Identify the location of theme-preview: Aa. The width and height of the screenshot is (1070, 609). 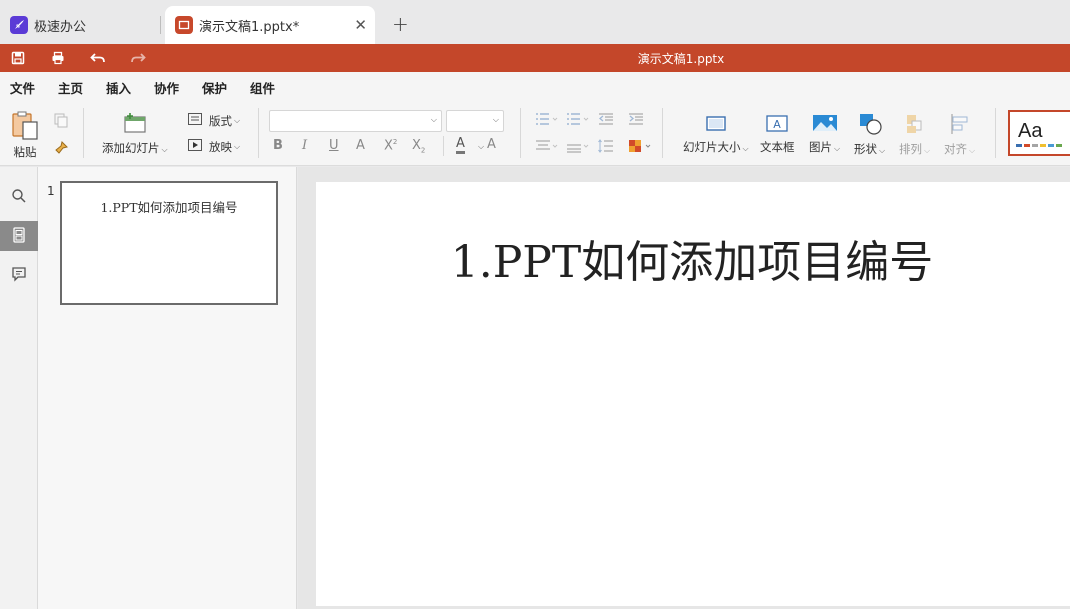
(1039, 133).